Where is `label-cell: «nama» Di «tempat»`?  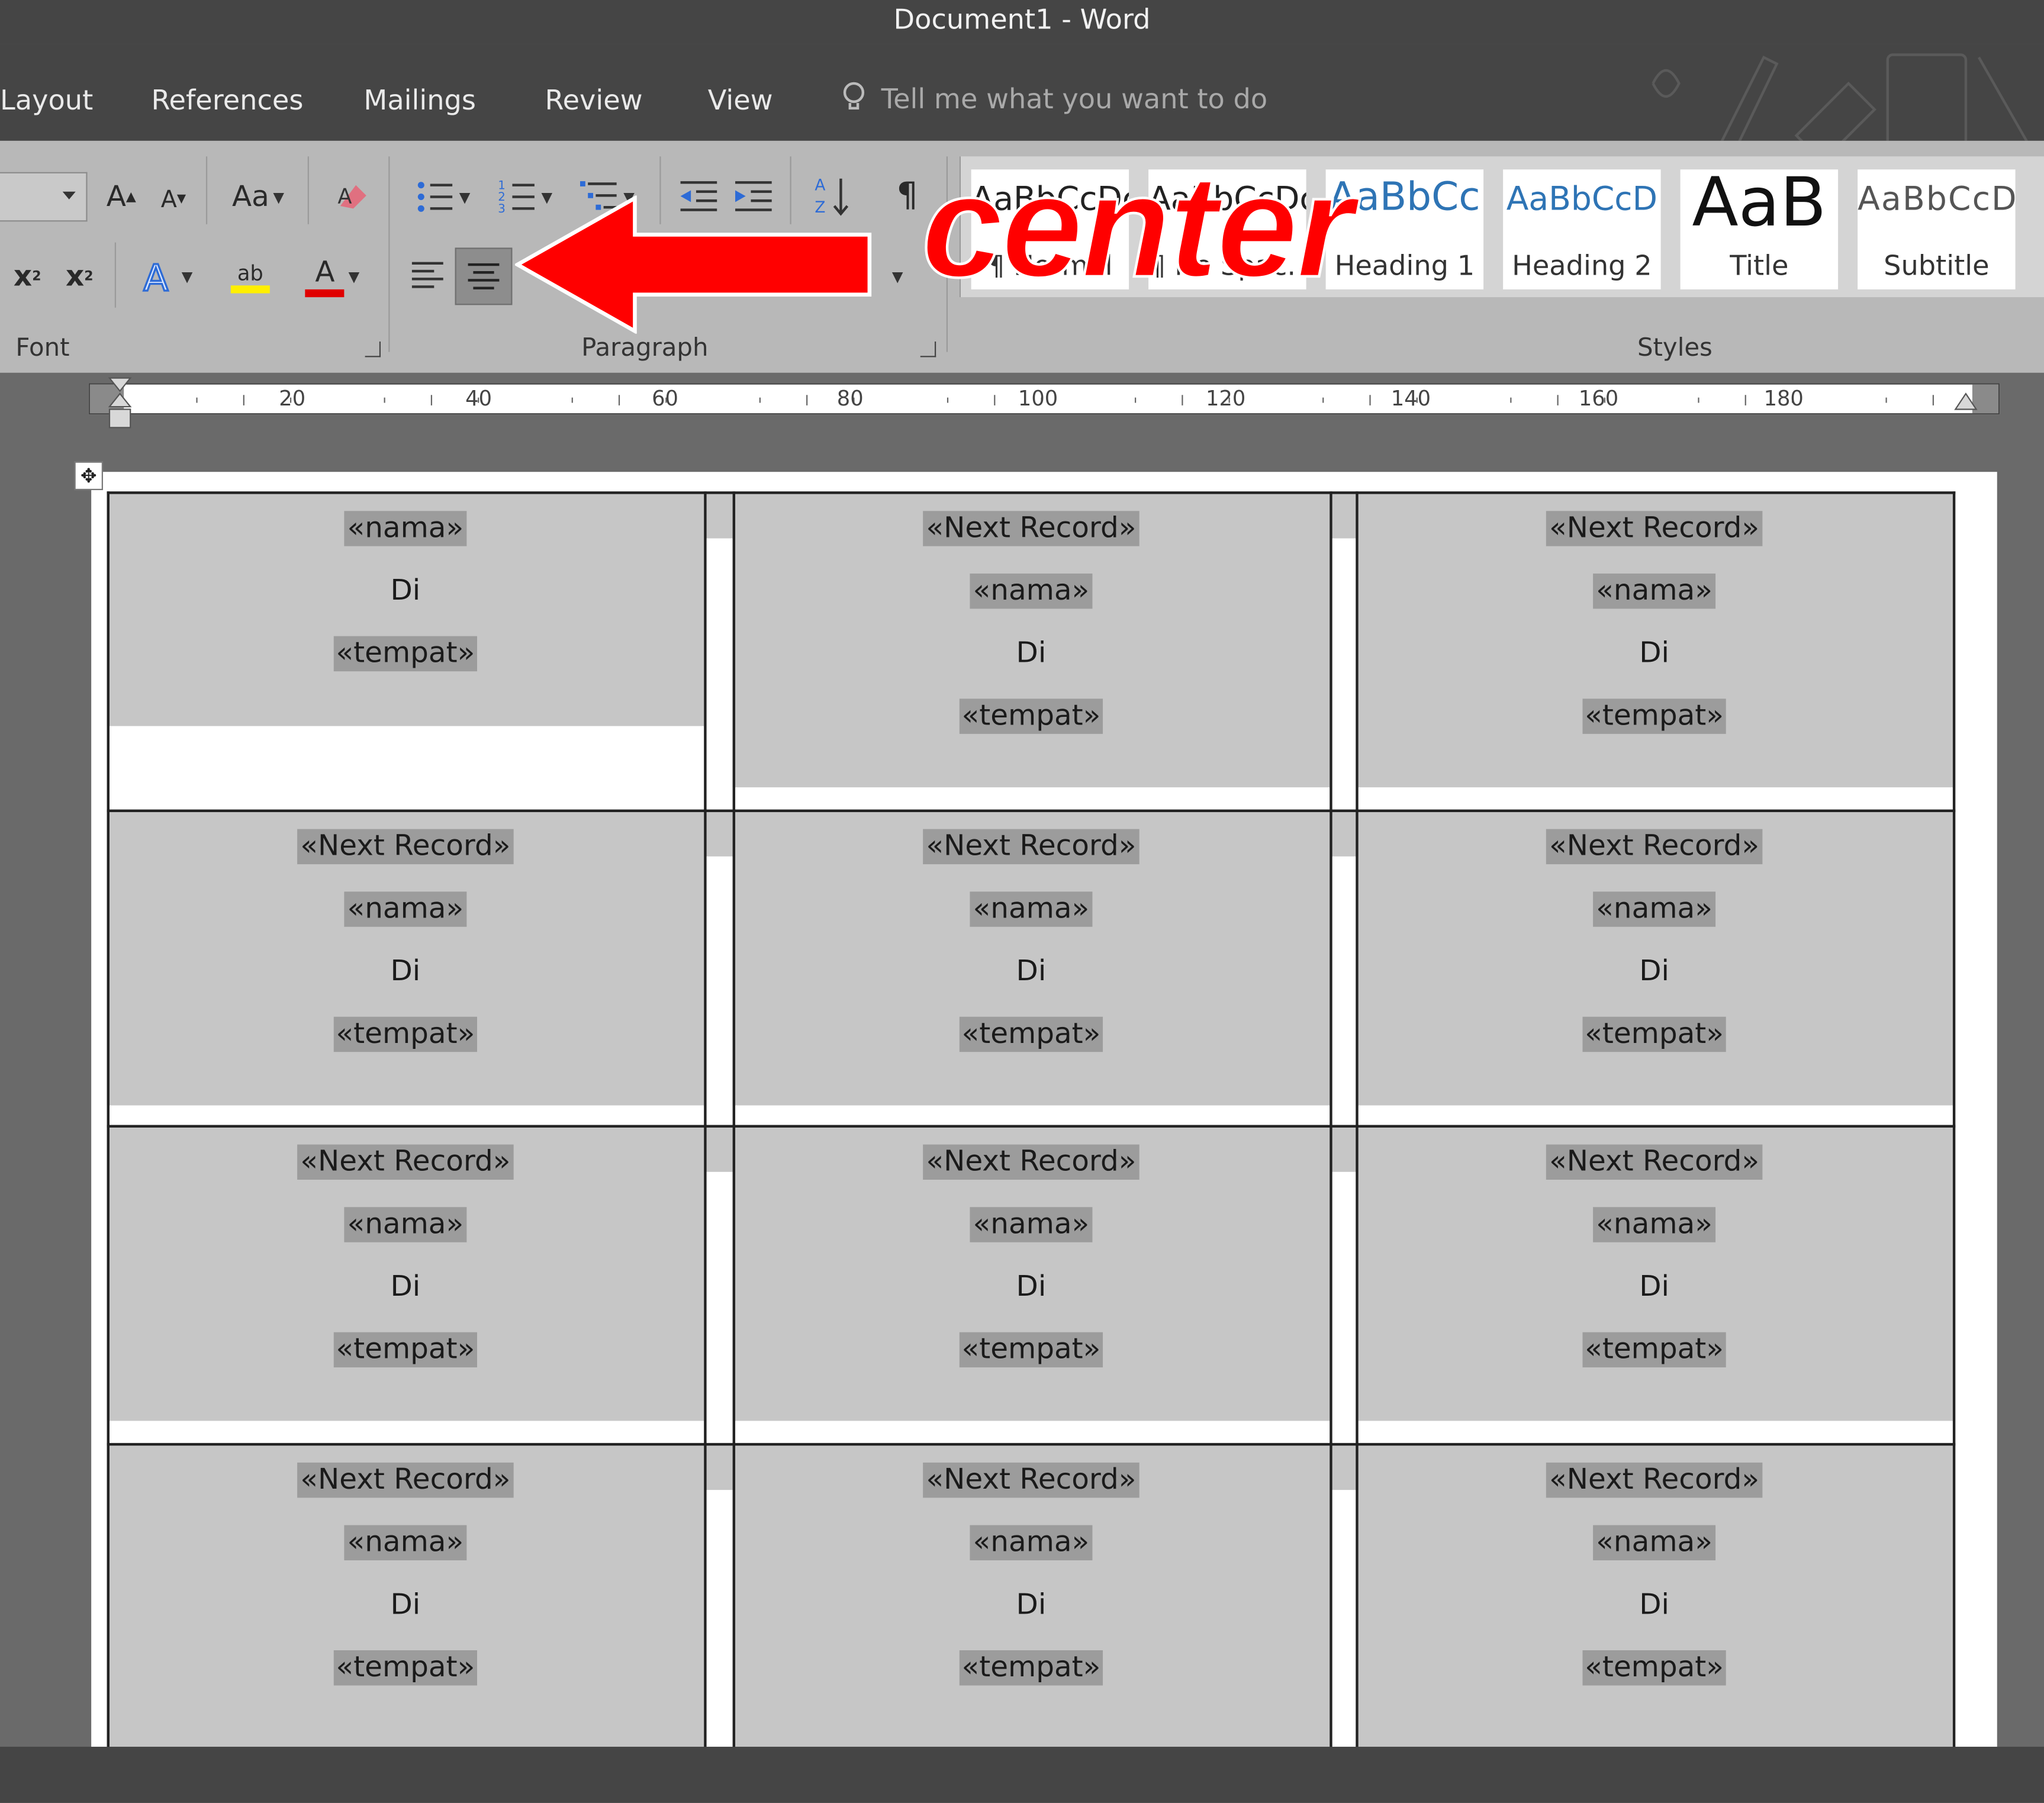 label-cell: «nama» Di «tempat» is located at coordinates (405, 650).